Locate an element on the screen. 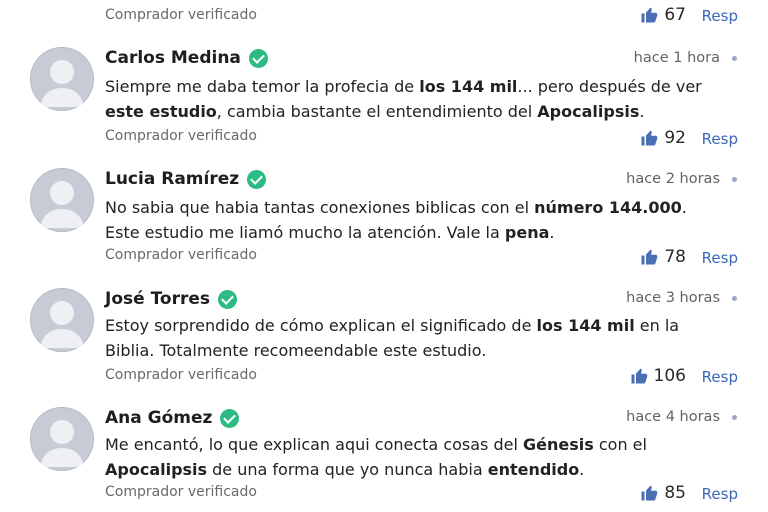  comment-row-partial: Comprador verificado 67 Resp is located at coordinates (384, 19).